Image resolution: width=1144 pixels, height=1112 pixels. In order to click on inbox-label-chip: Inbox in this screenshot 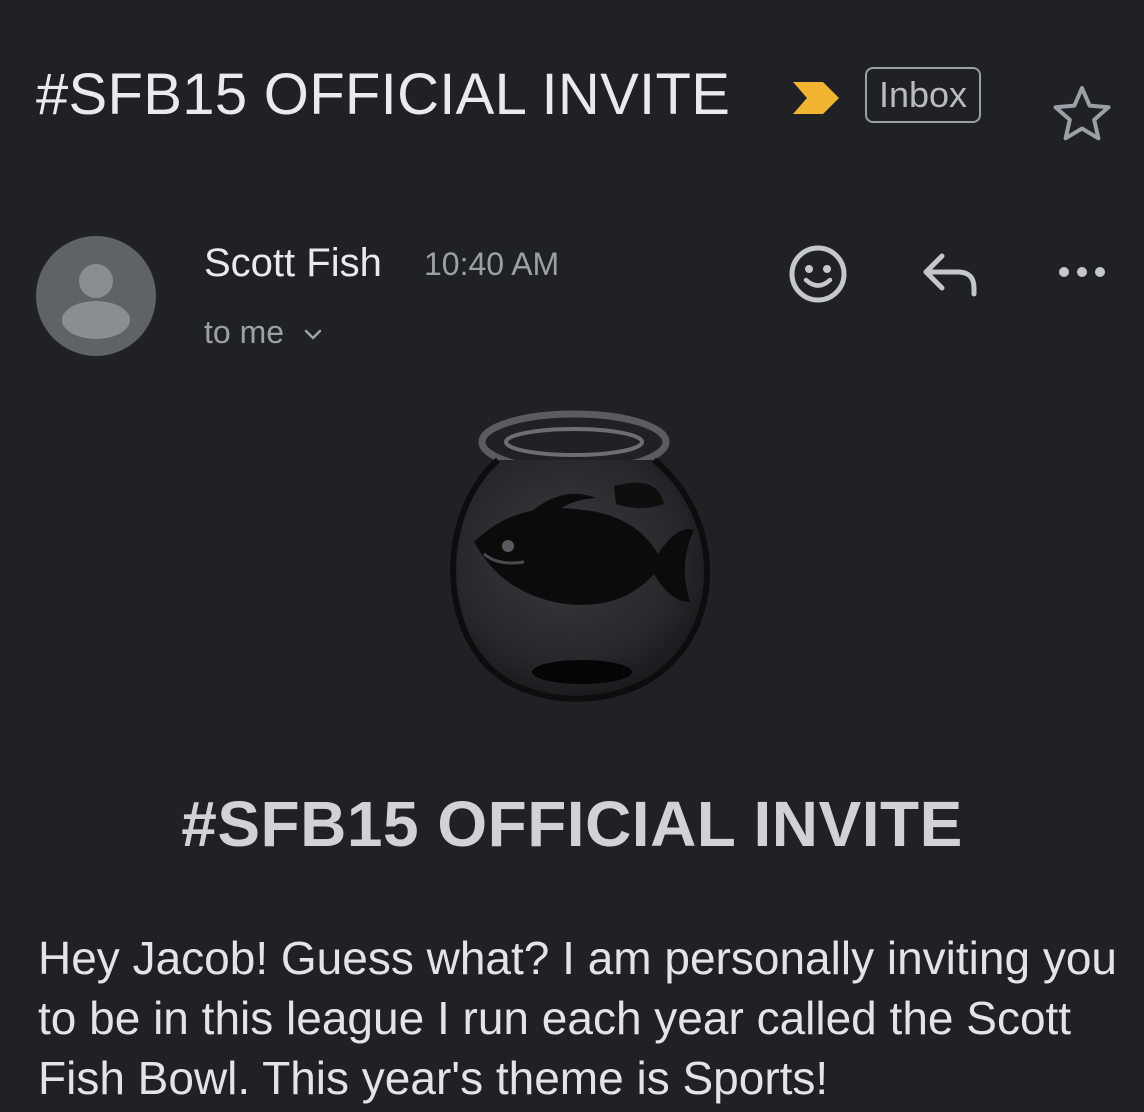, I will do `click(923, 95)`.